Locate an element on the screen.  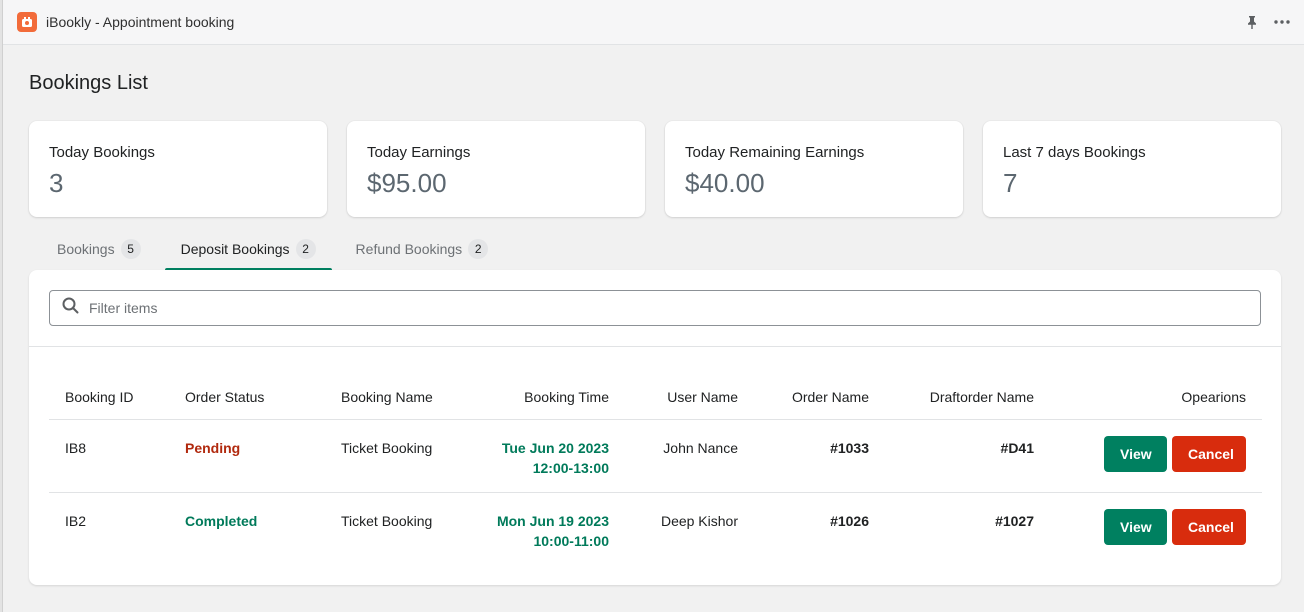
tab-bookings: Bookings 5 is located at coordinates (99, 248).